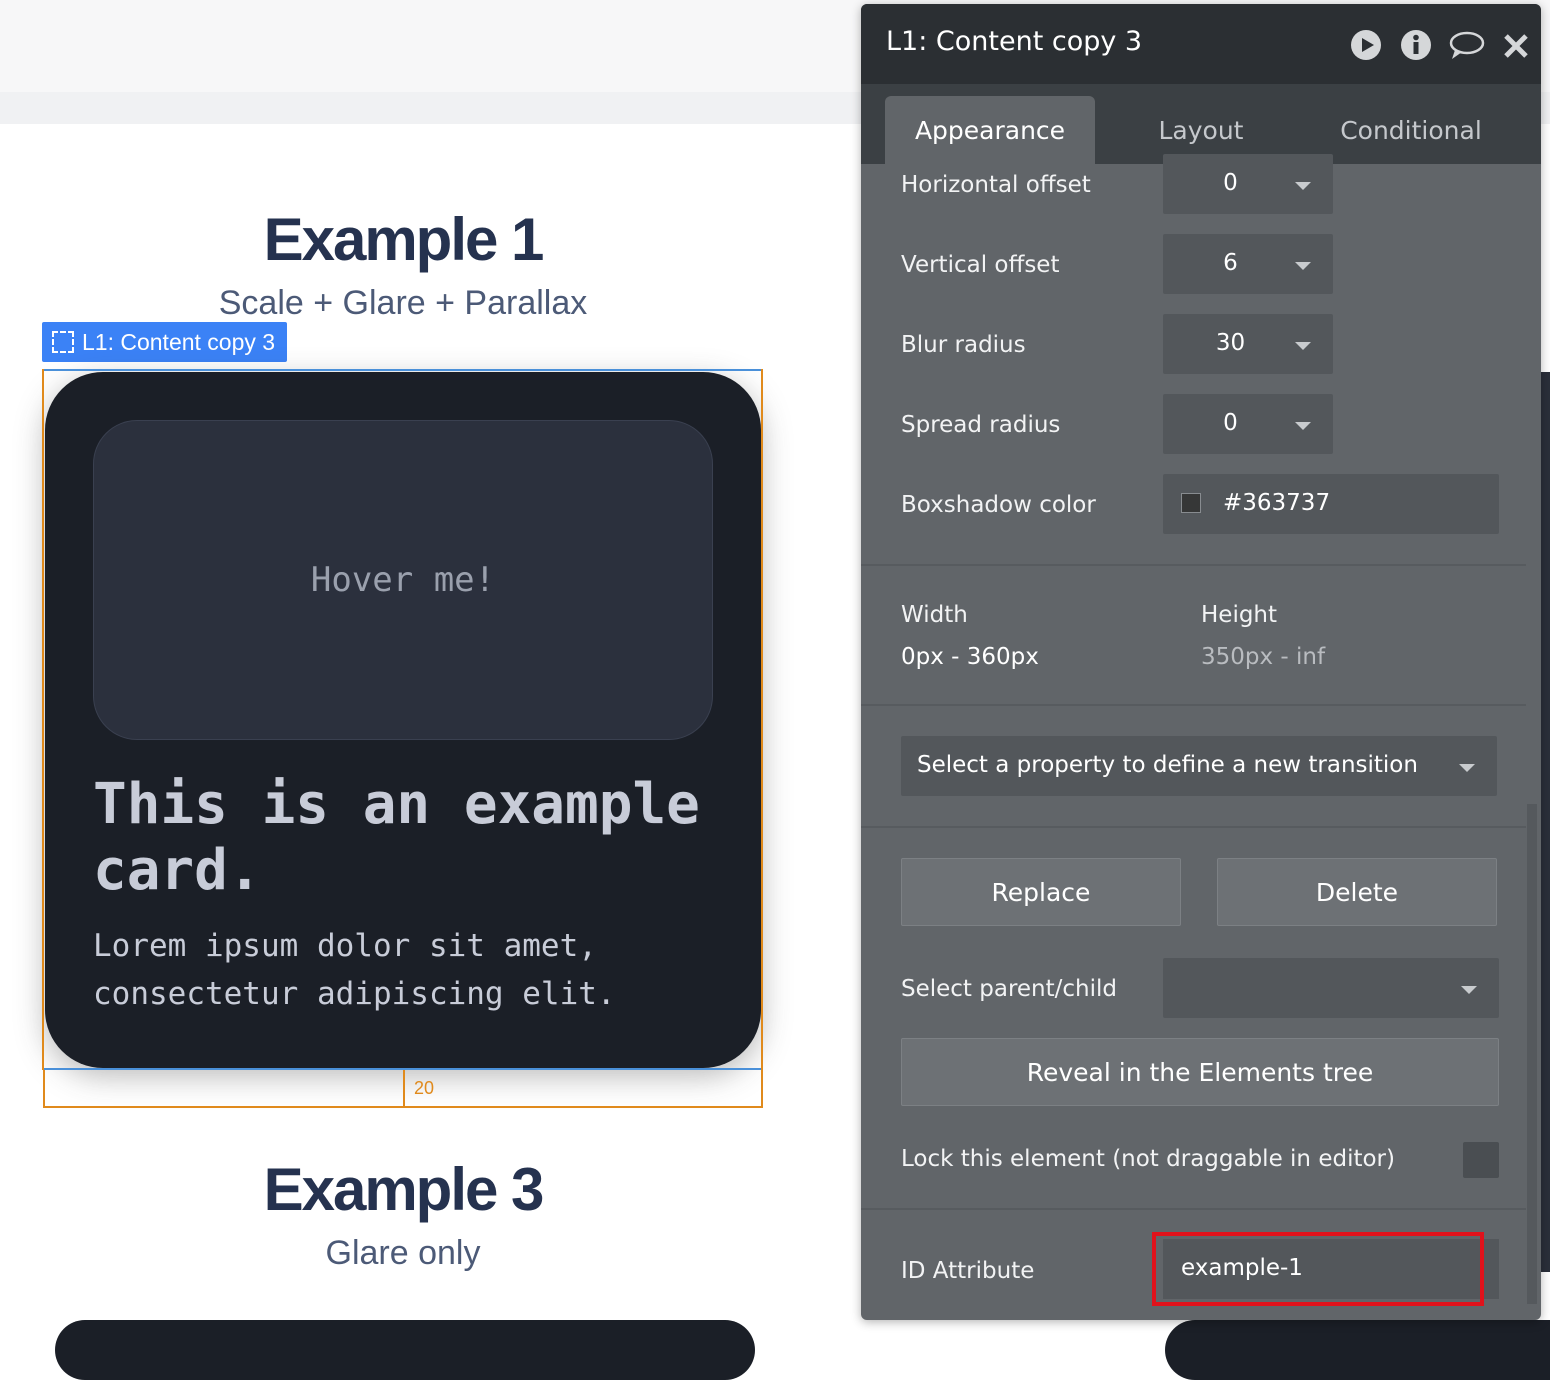 The height and width of the screenshot is (1380, 1550). Describe the element at coordinates (63, 342) in the screenshot. I see `dashed-box-icon` at that location.